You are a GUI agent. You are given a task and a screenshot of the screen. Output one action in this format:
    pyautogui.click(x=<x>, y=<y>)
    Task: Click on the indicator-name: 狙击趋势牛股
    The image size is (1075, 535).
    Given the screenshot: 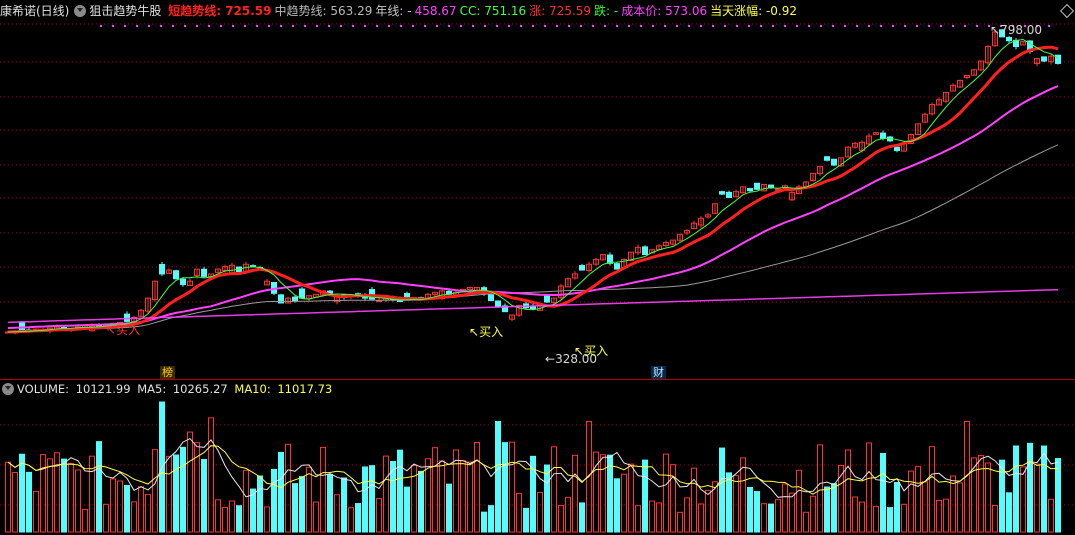 What is the action you would take?
    pyautogui.click(x=125, y=11)
    